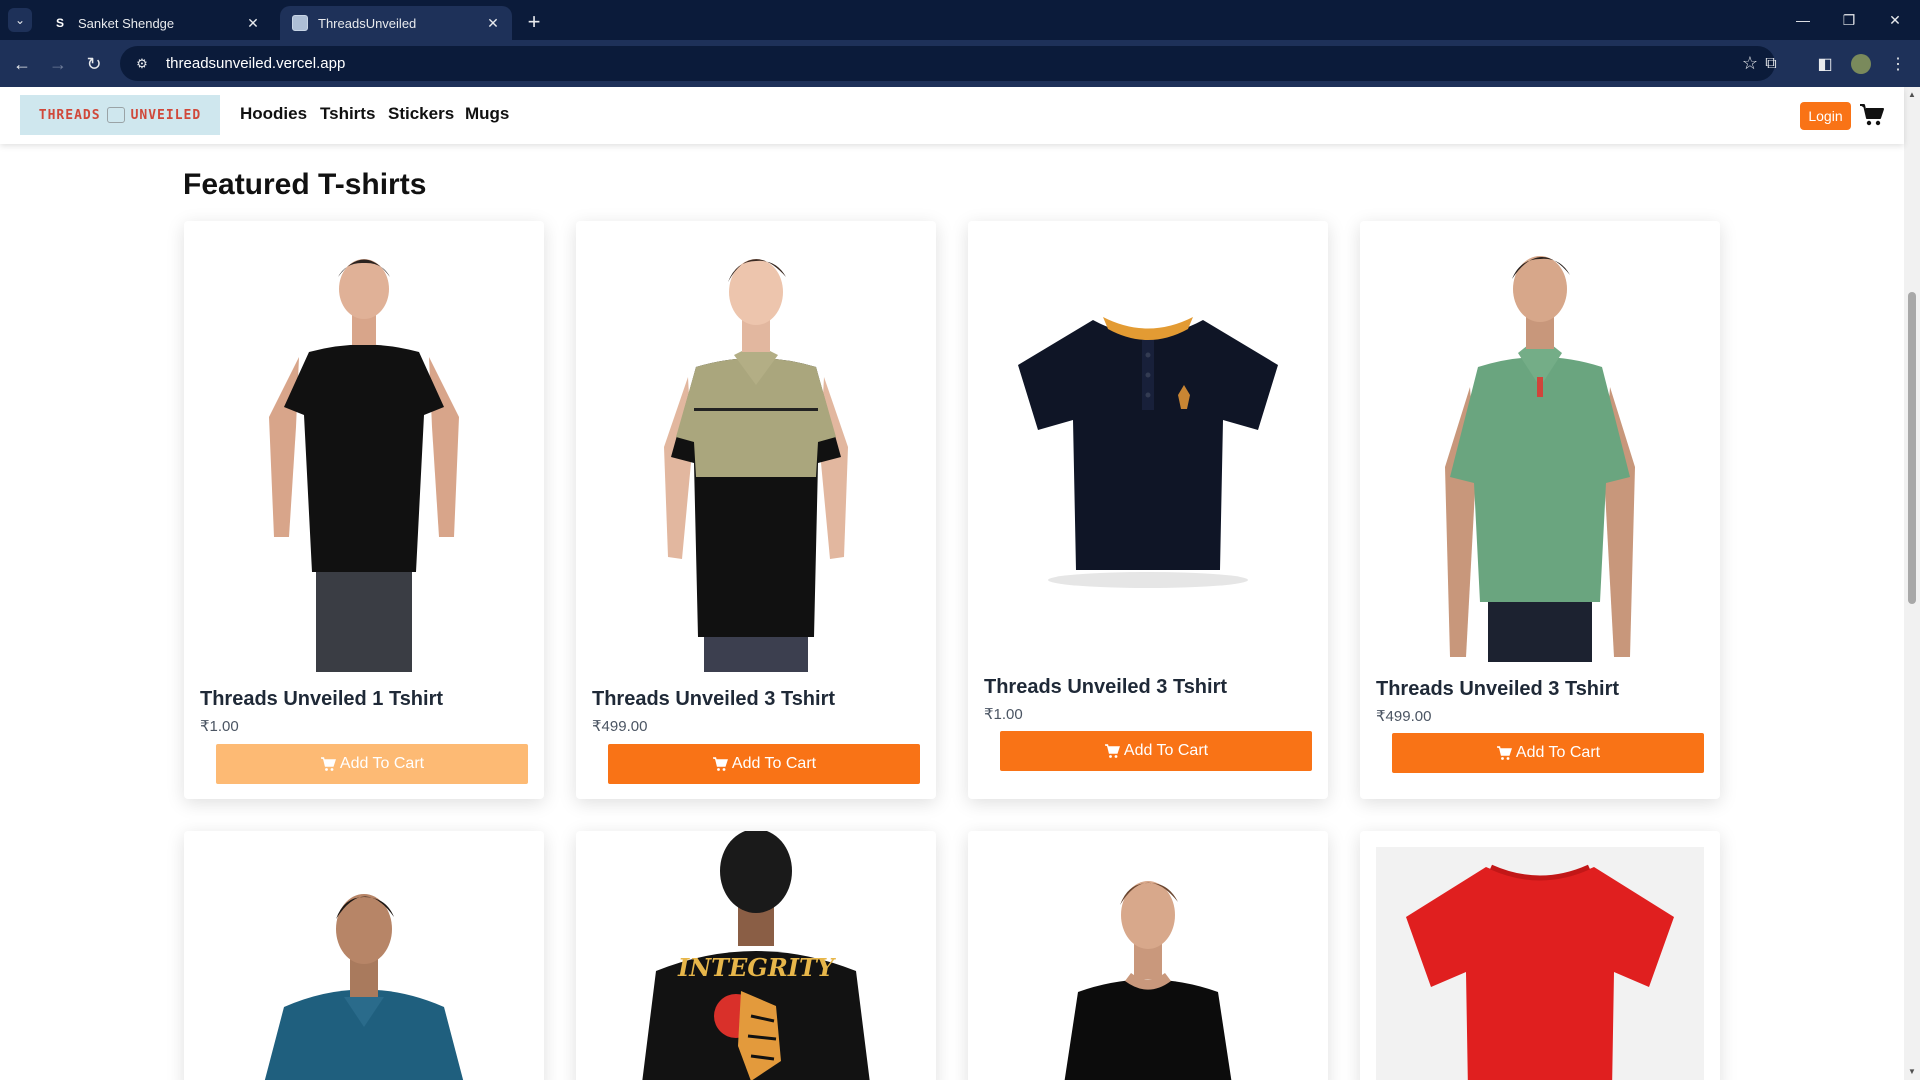 This screenshot has height=1080, width=1920. I want to click on site-settings-icon: ⚙, so click(142, 64).